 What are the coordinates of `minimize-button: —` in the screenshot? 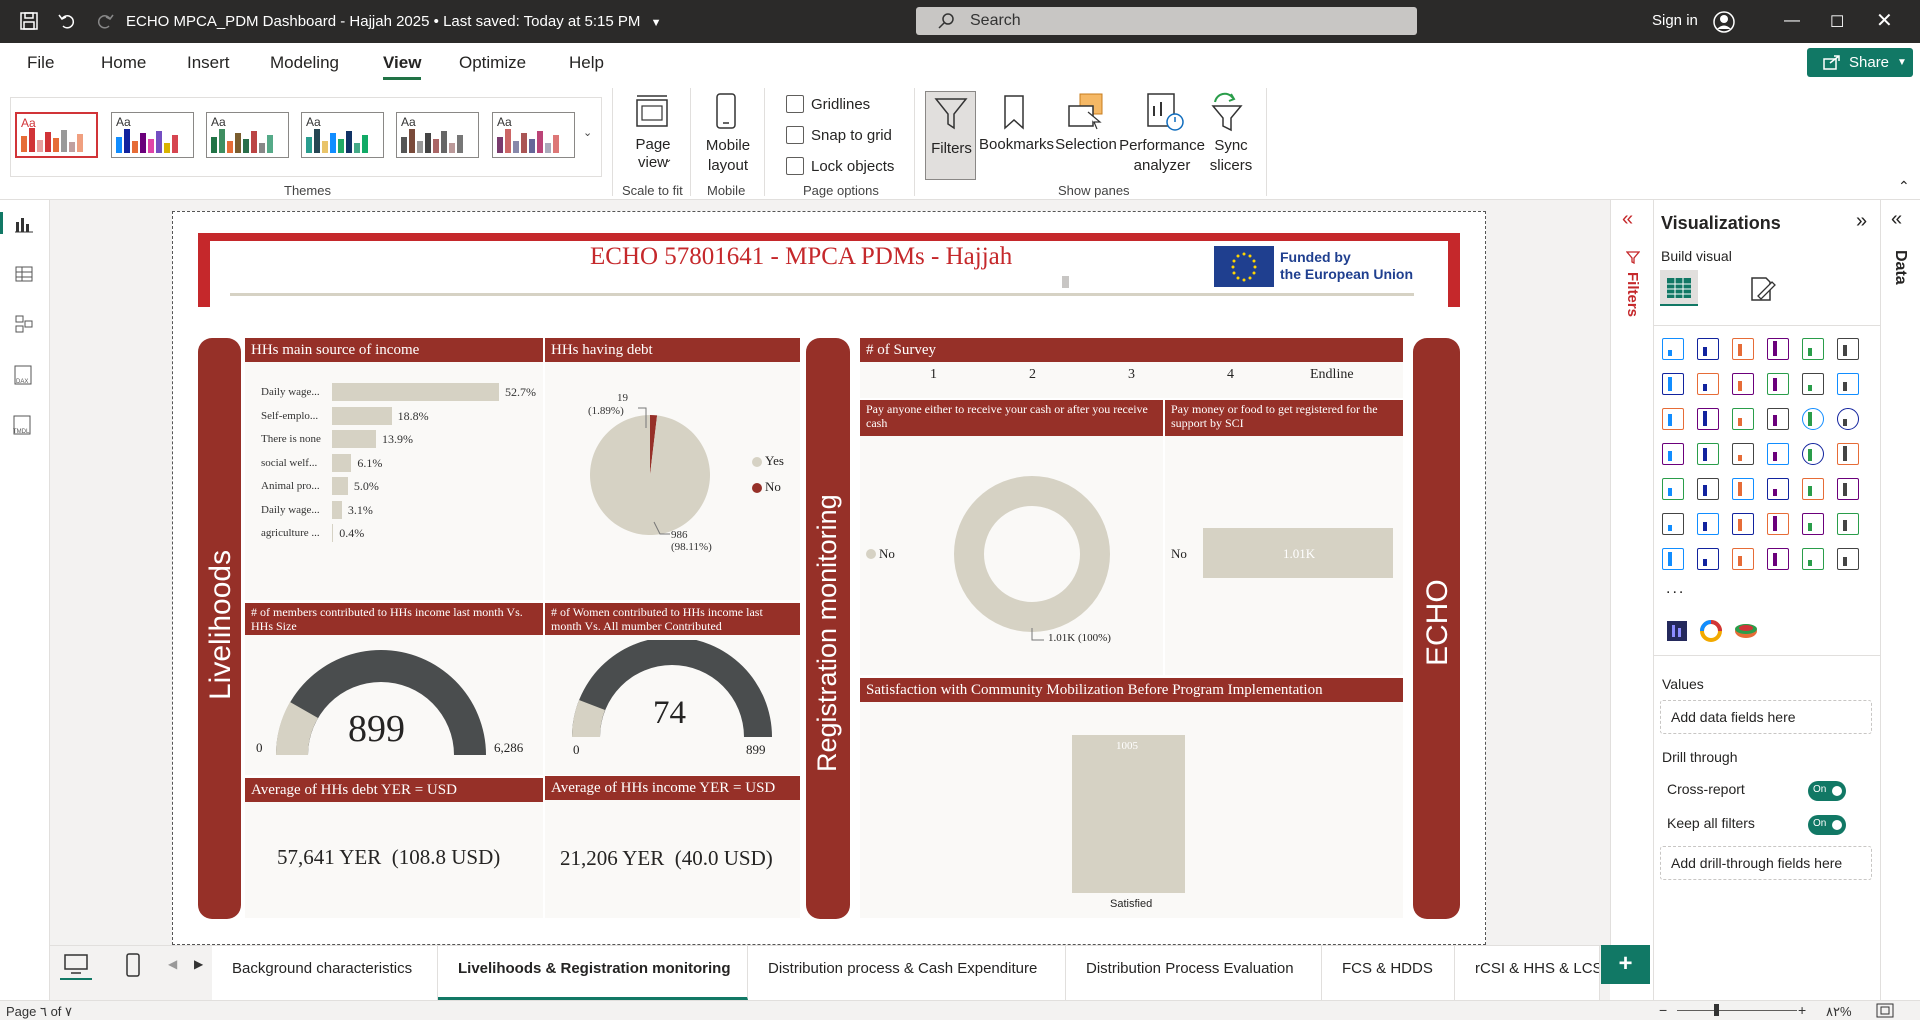 It's located at (1792, 21).